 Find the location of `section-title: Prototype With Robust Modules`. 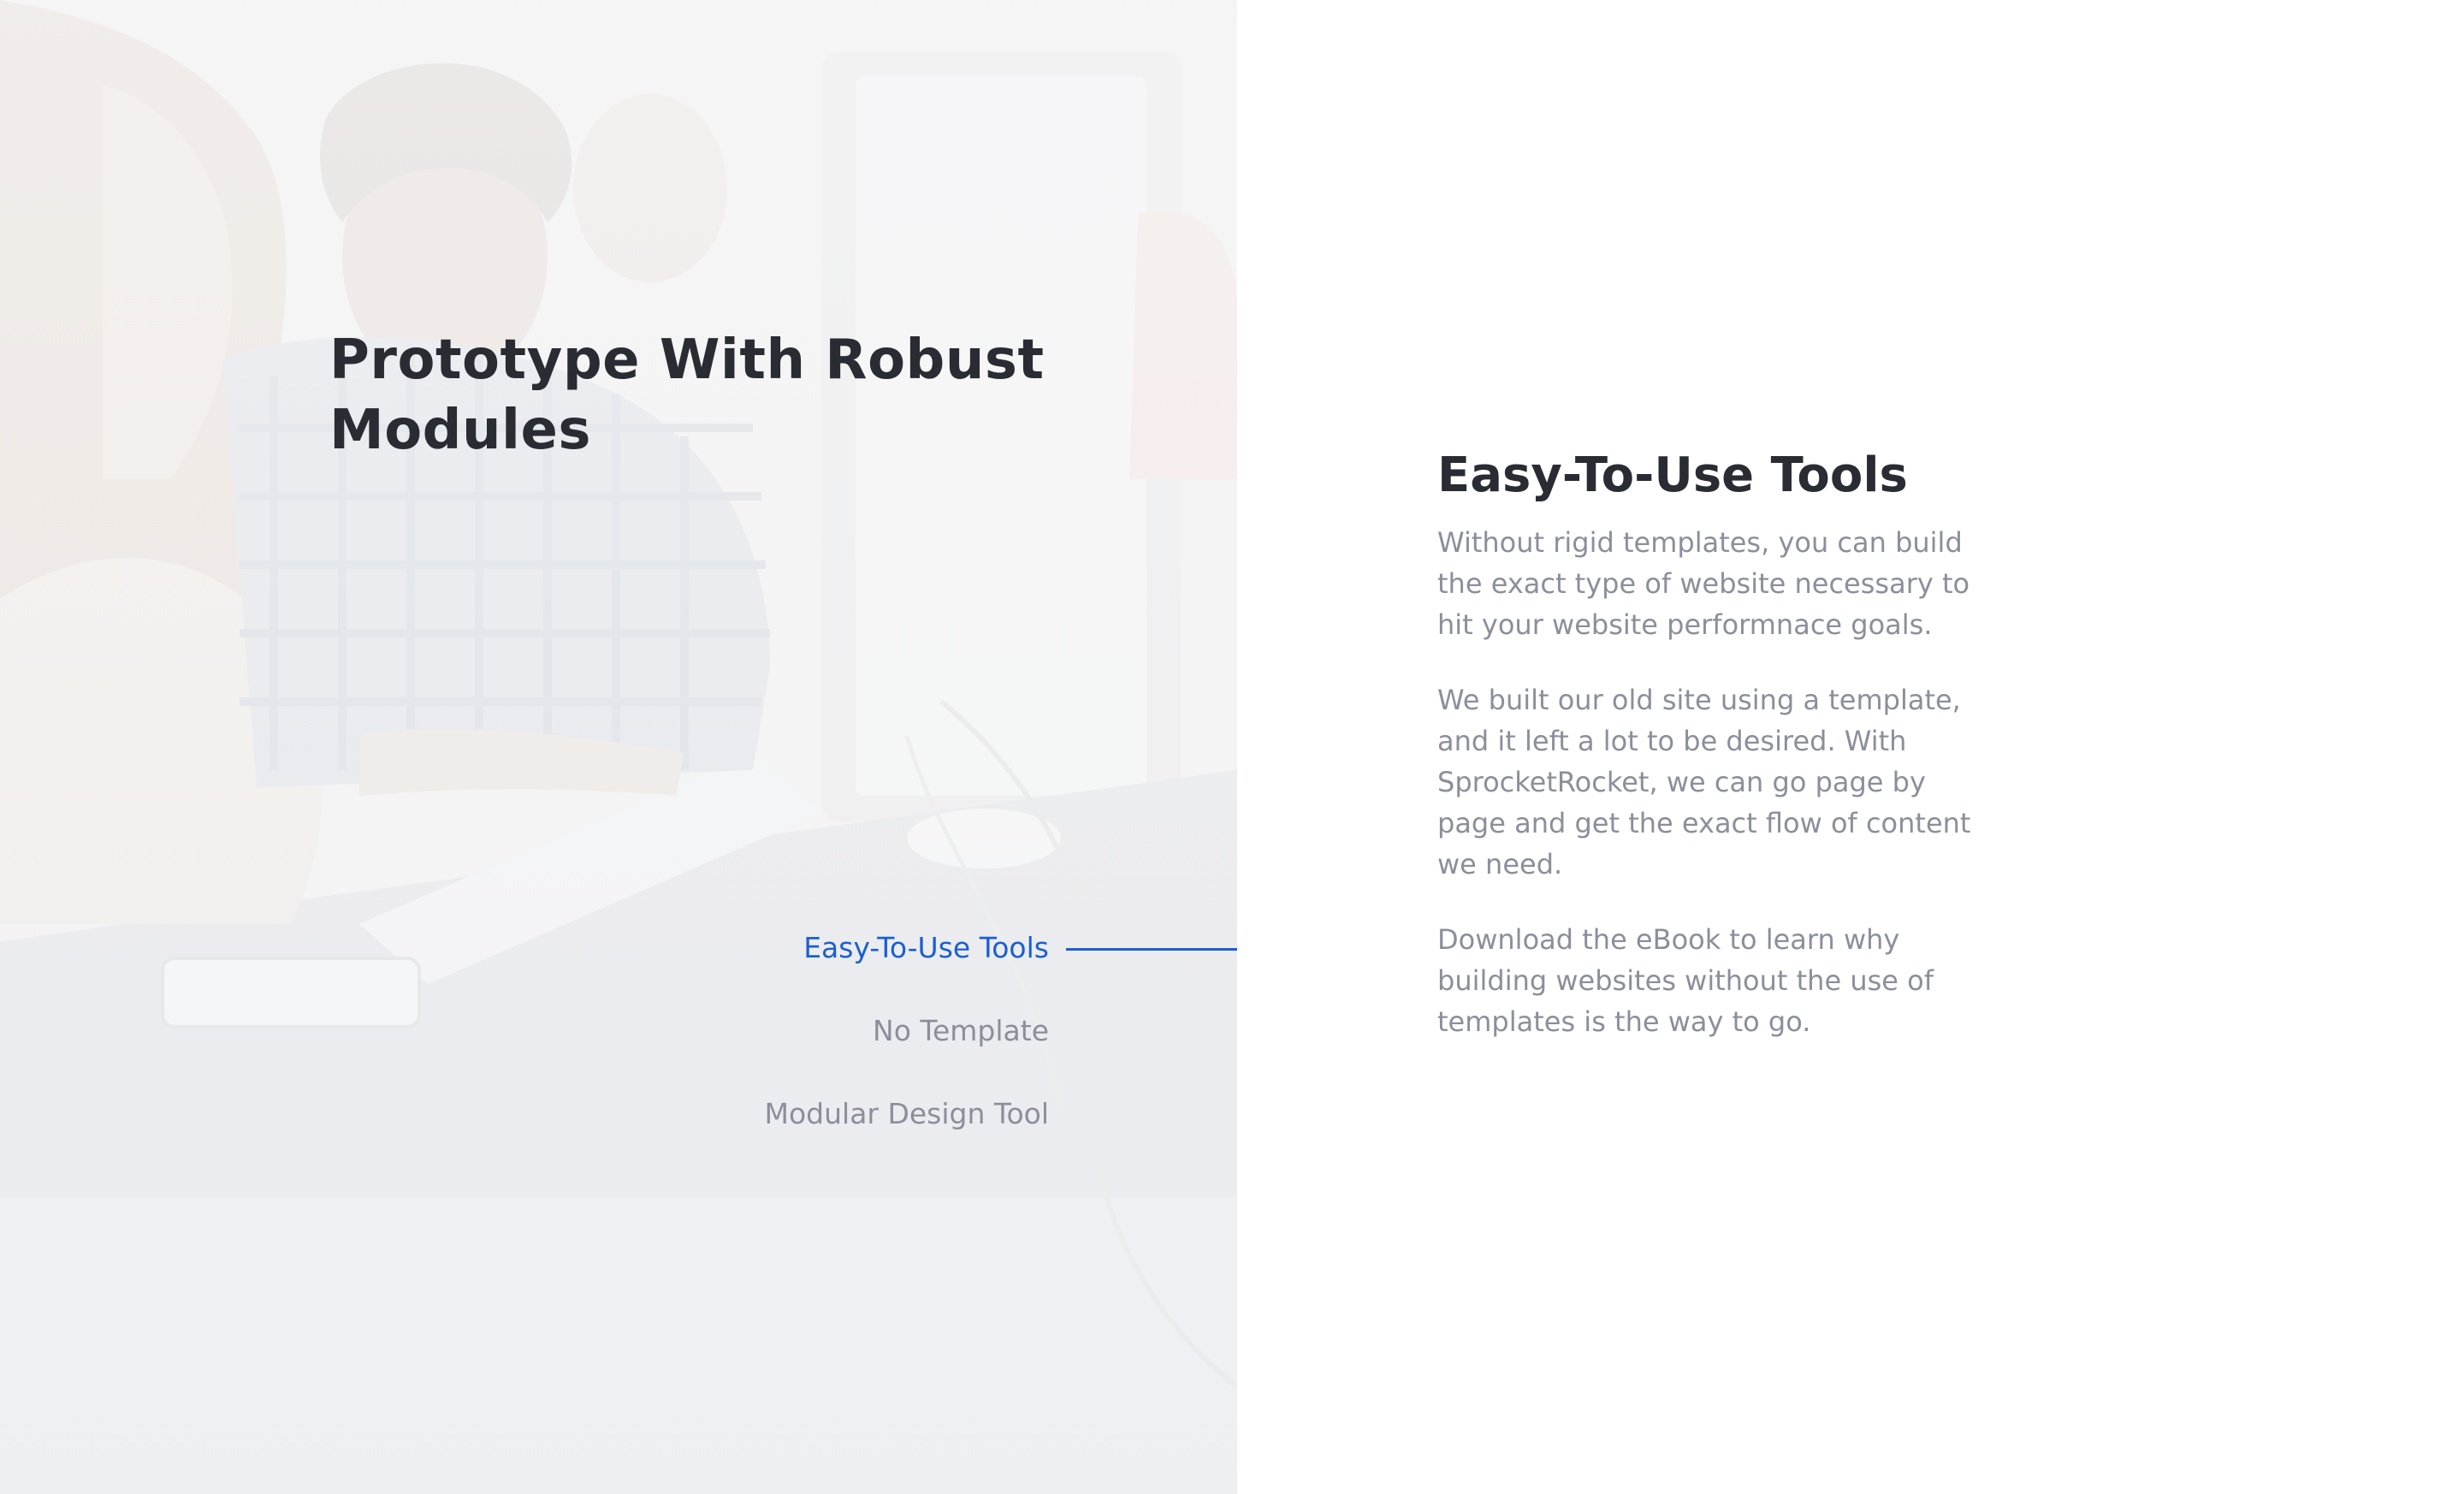

section-title: Prototype With Robust Modules is located at coordinates (687, 395).